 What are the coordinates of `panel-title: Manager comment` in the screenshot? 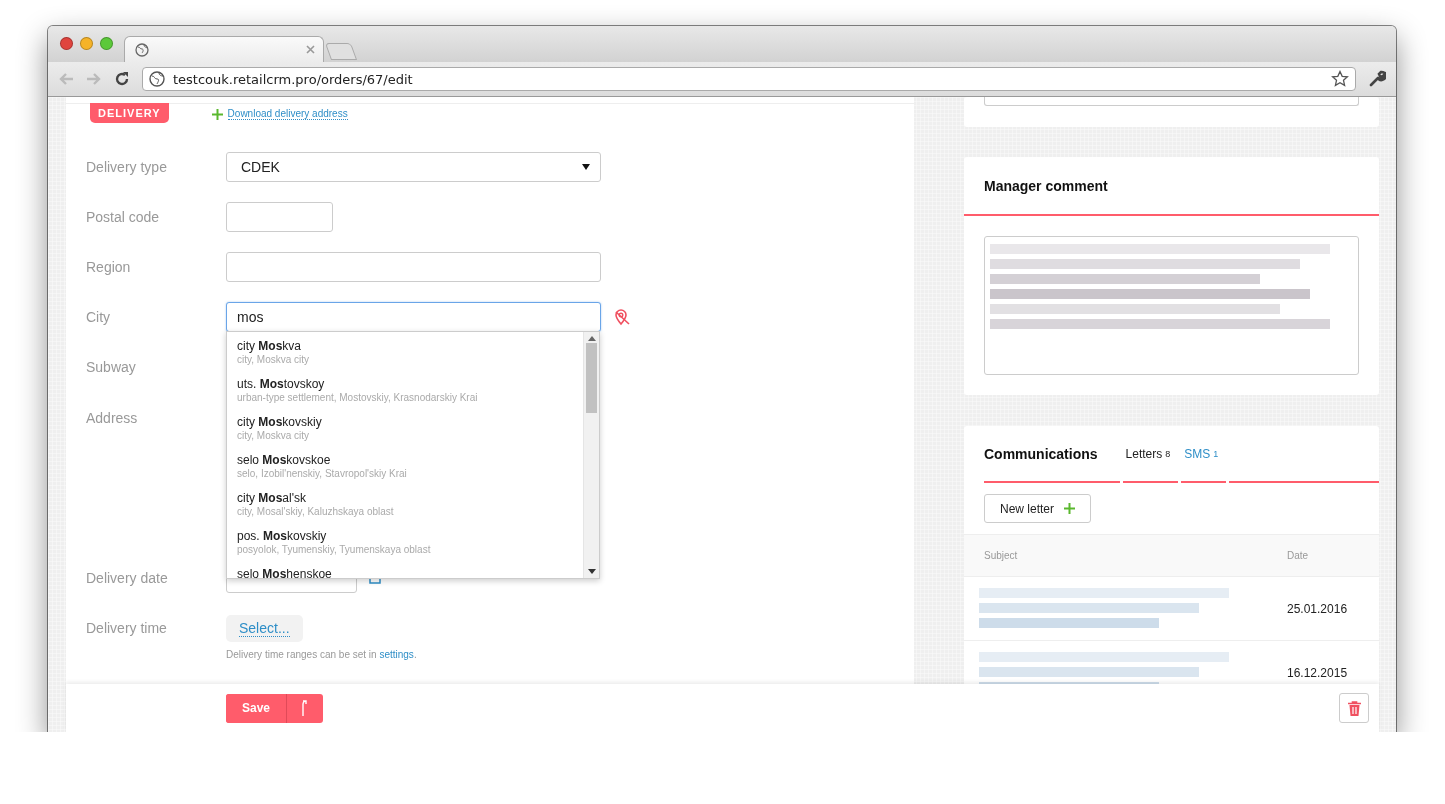 It's located at (1171, 186).